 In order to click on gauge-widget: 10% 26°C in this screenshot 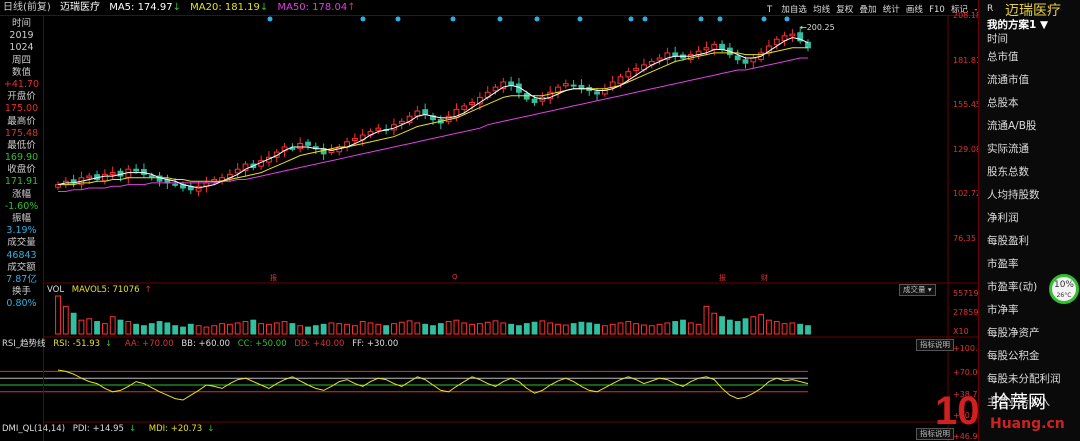, I will do `click(1064, 289)`.